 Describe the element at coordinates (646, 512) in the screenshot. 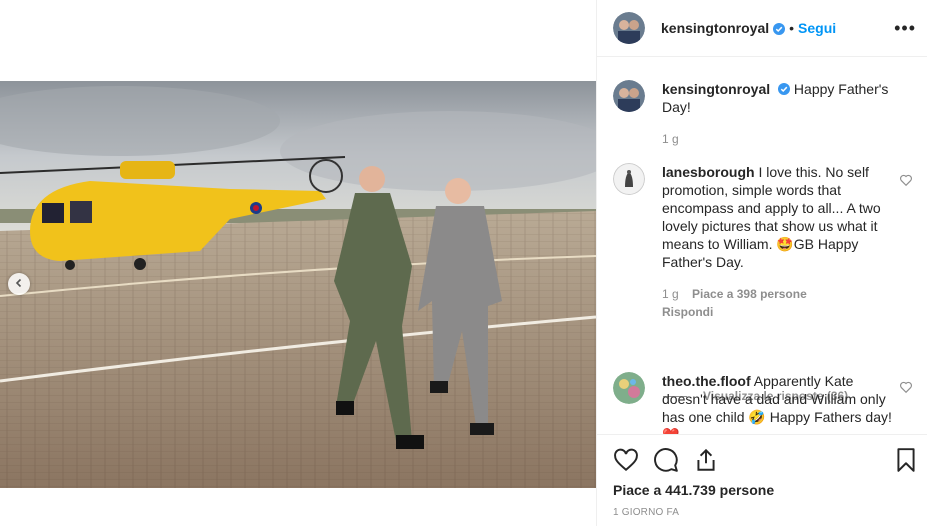

I see `post-timestamp: 1 GIORNO FA` at that location.